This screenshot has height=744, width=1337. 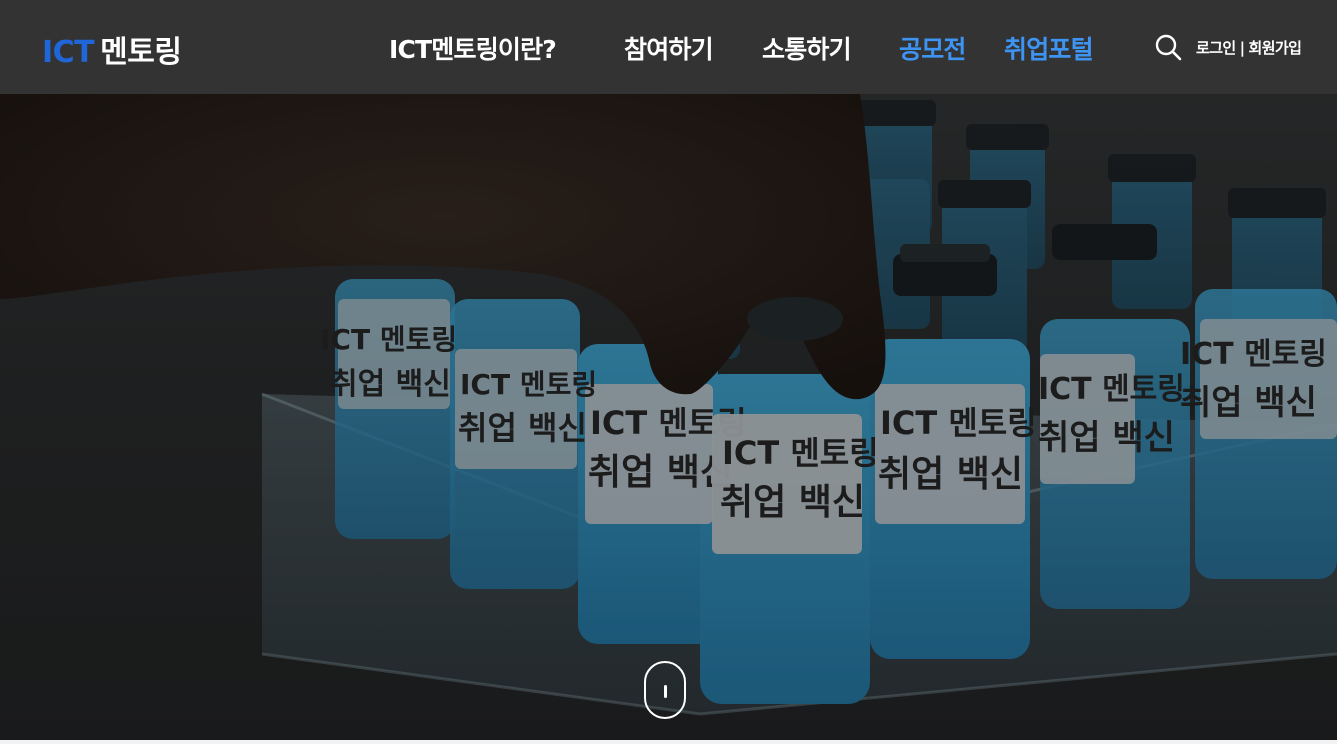 What do you see at coordinates (668, 742) in the screenshot?
I see `content-divider` at bounding box center [668, 742].